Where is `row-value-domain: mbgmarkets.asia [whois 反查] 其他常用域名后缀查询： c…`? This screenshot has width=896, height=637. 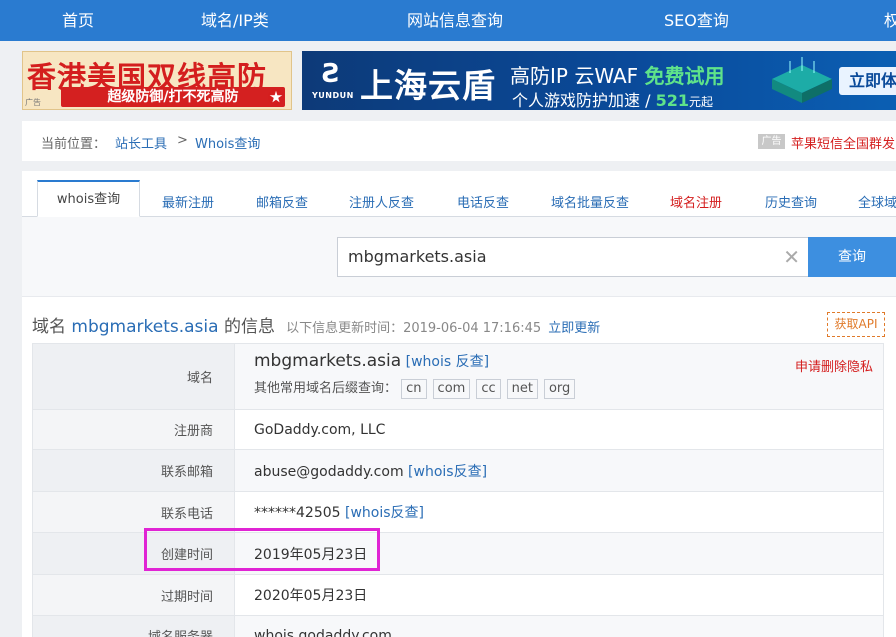 row-value-domain: mbgmarkets.asia [whois 反查] 其他常用域名后缀查询： c… is located at coordinates (559, 376).